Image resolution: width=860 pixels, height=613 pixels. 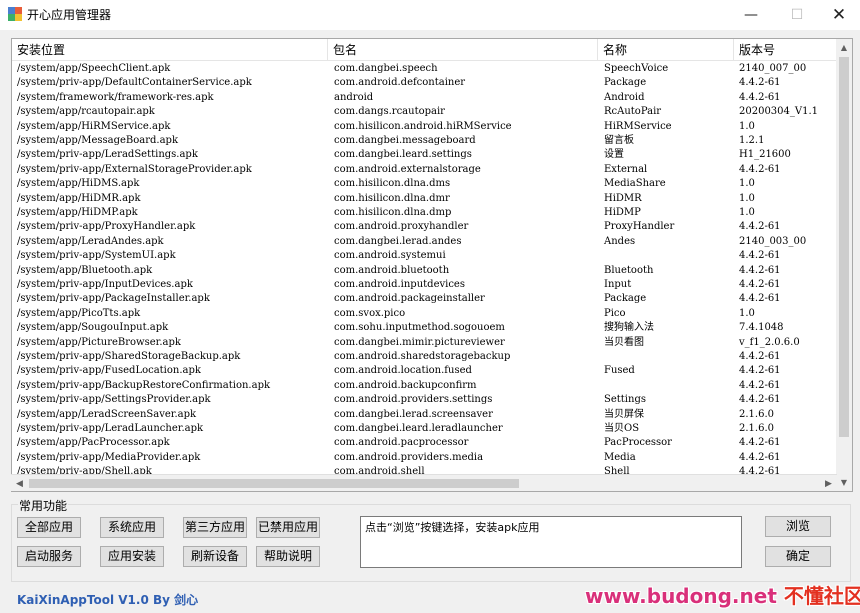 I want to click on scroll-right-icon: ▶, so click(x=828, y=483).